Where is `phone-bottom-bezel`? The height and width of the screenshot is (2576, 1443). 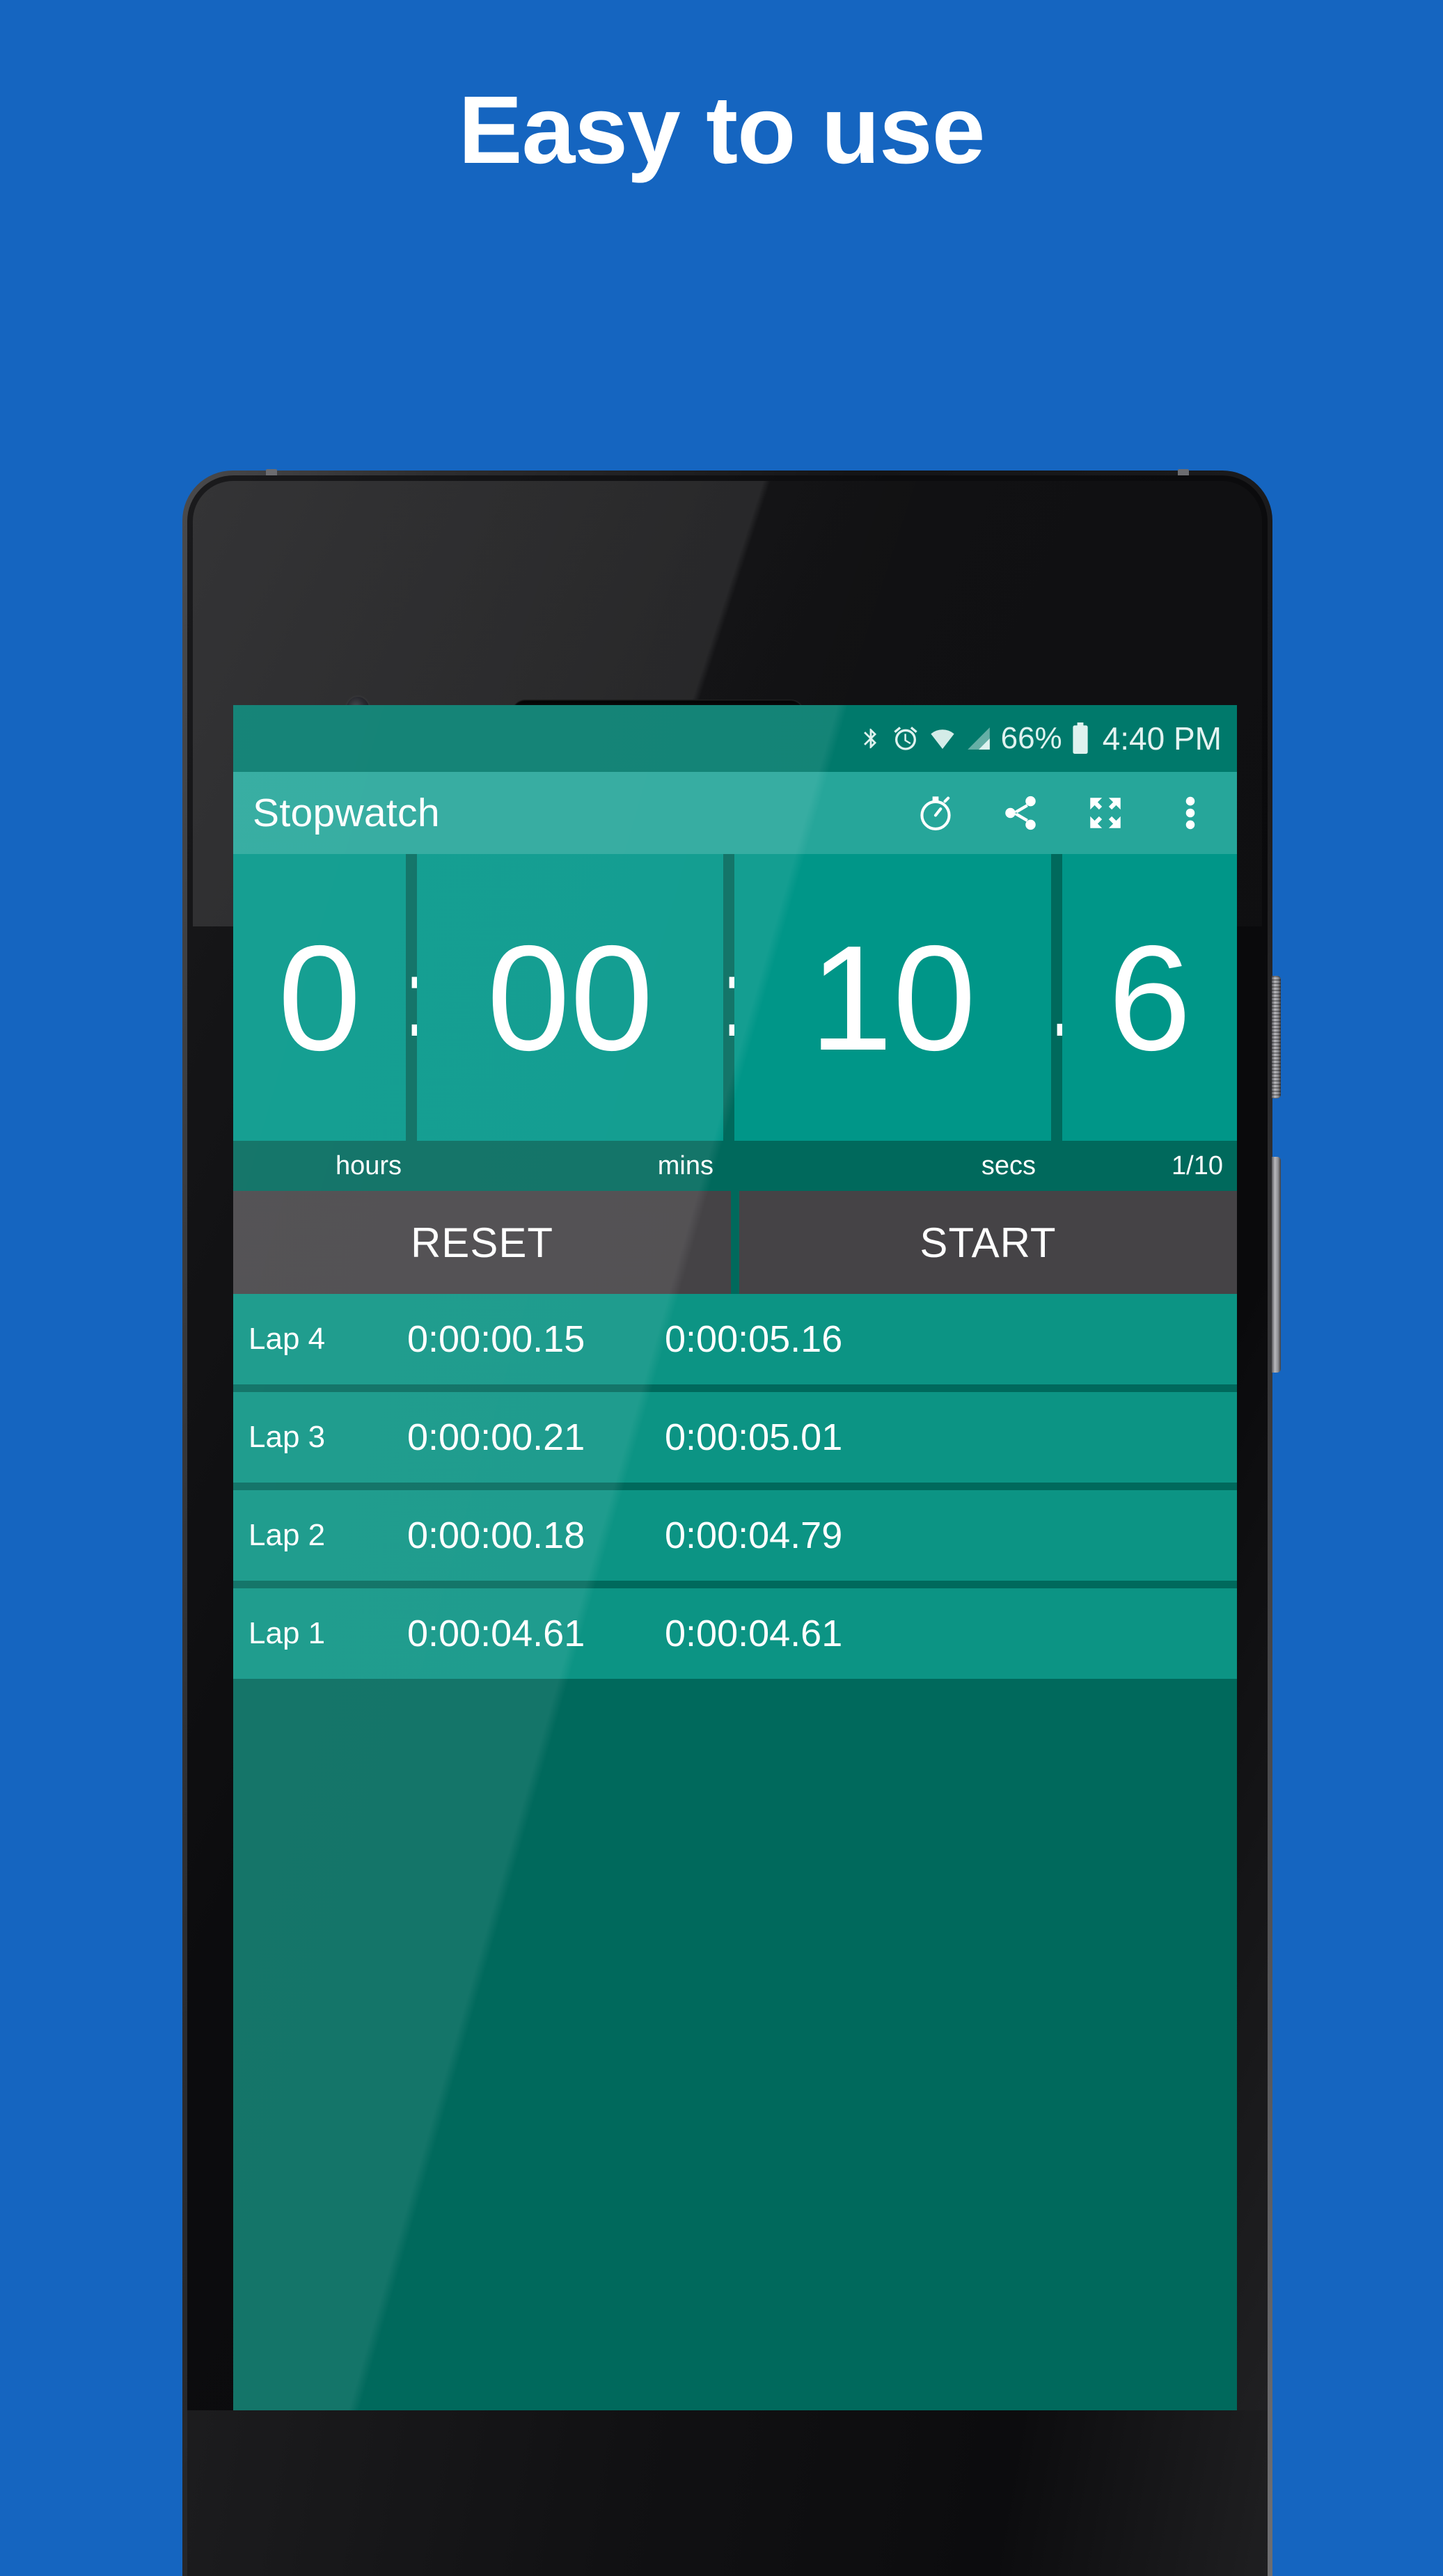 phone-bottom-bezel is located at coordinates (727, 2493).